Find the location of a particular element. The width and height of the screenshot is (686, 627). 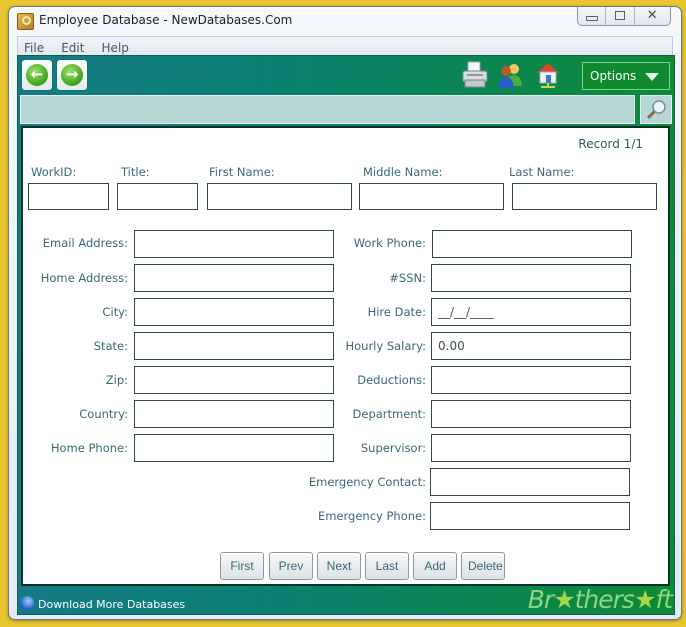

work-phone-input is located at coordinates (532, 244).